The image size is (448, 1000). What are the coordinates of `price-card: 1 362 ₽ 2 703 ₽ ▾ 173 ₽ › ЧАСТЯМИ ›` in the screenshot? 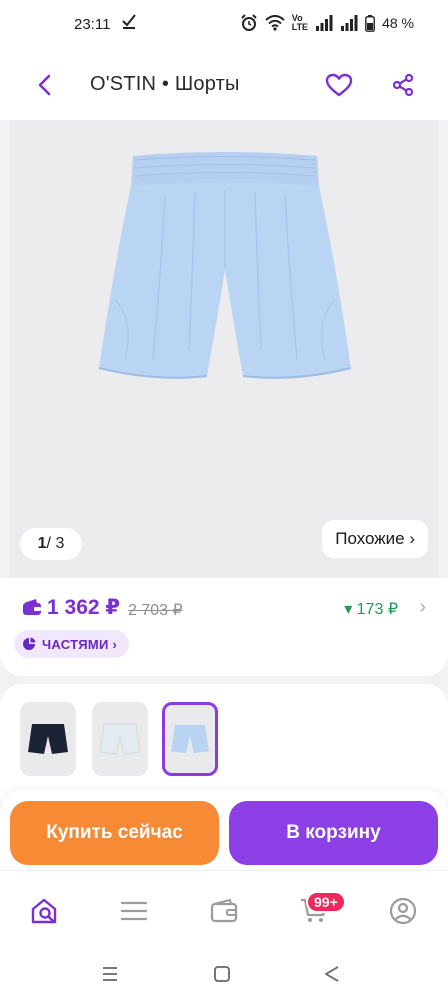 It's located at (224, 627).